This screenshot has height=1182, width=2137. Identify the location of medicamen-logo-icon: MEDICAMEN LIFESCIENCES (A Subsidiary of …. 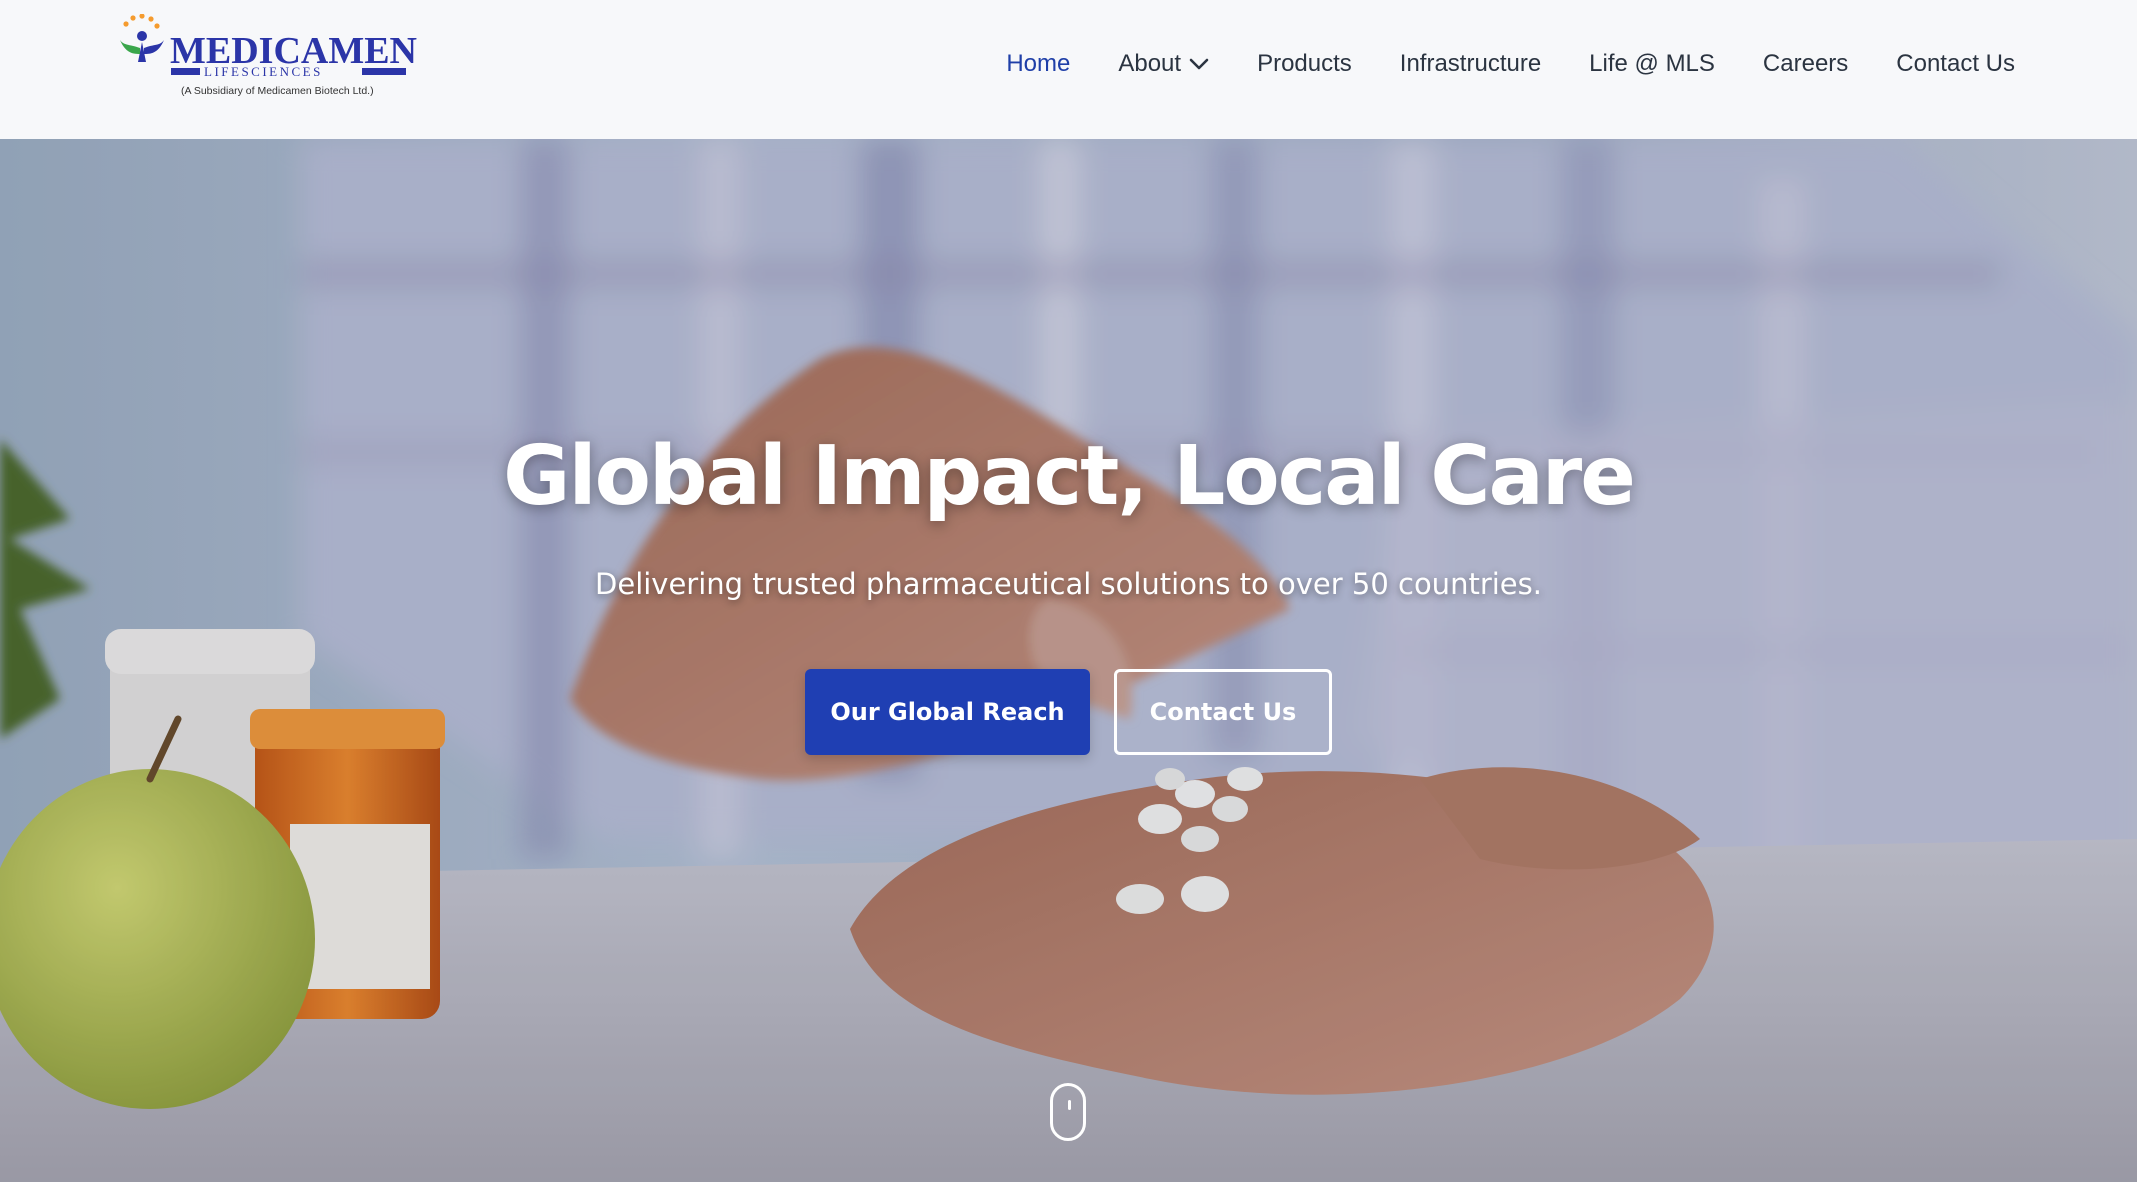
(268, 55).